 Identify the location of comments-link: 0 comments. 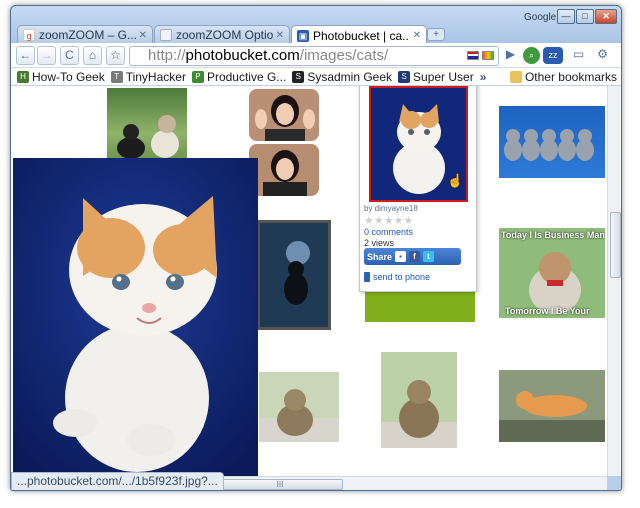
(388, 232).